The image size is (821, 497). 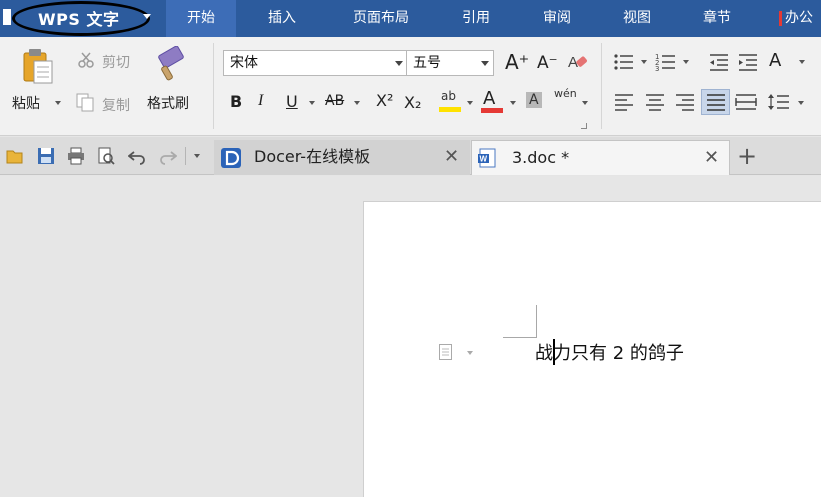 I want to click on justify-icon, so click(x=716, y=102).